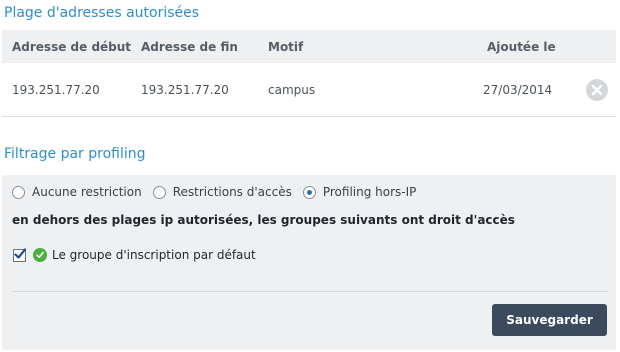 The height and width of the screenshot is (352, 620). I want to click on profiling-section-title: Filtrage par profiling, so click(75, 154).